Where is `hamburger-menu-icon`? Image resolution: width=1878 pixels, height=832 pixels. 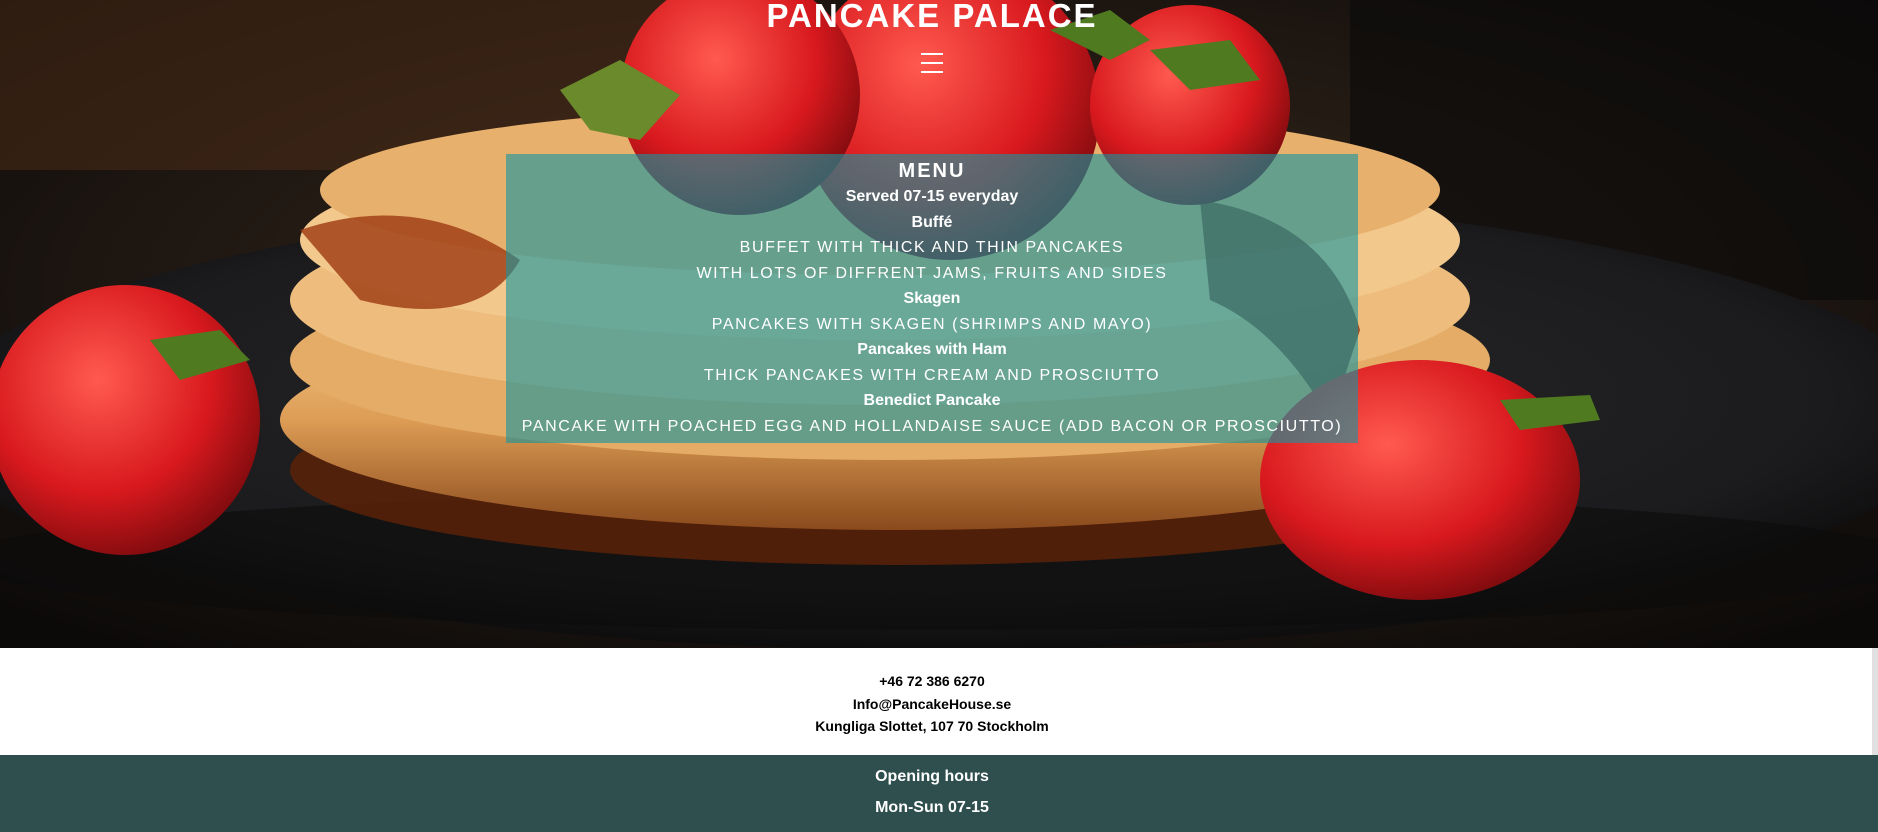
hamburger-menu-icon is located at coordinates (932, 64).